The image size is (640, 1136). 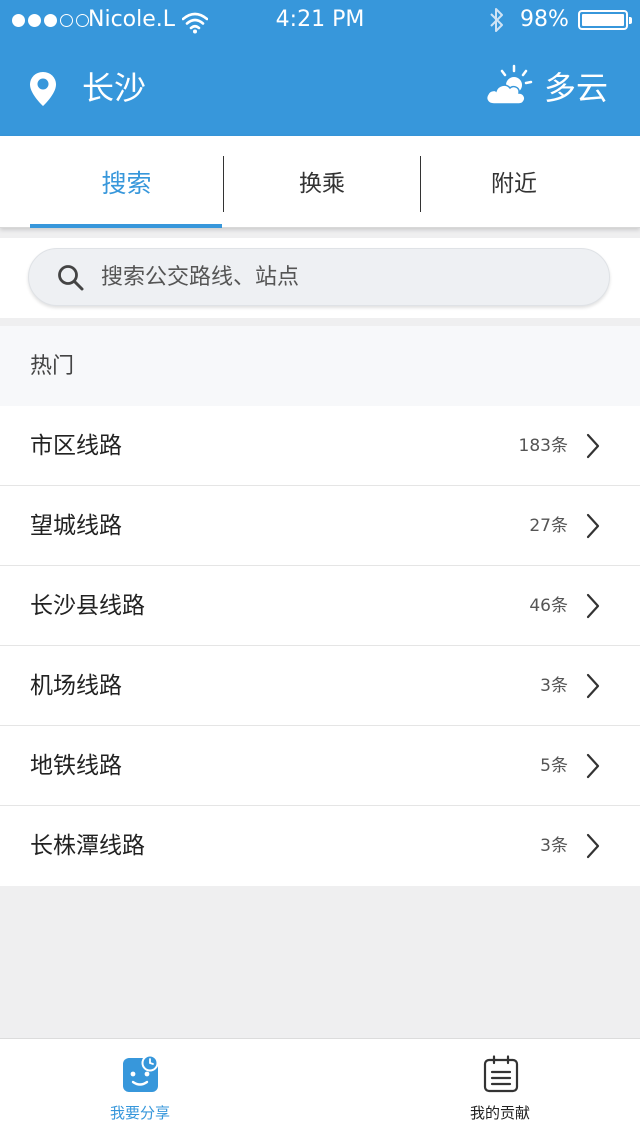 I want to click on tab-bar-top: 搜索 换乘 附近, so click(x=320, y=182).